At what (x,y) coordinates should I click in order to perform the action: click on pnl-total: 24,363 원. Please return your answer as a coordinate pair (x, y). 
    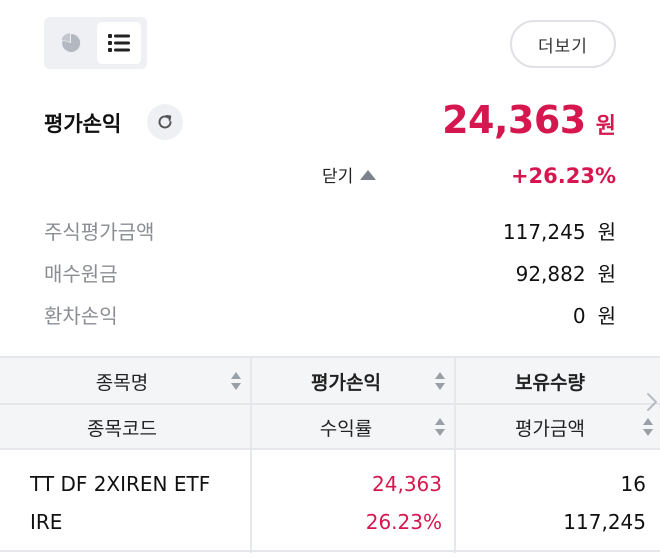
    Looking at the image, I should click on (529, 120).